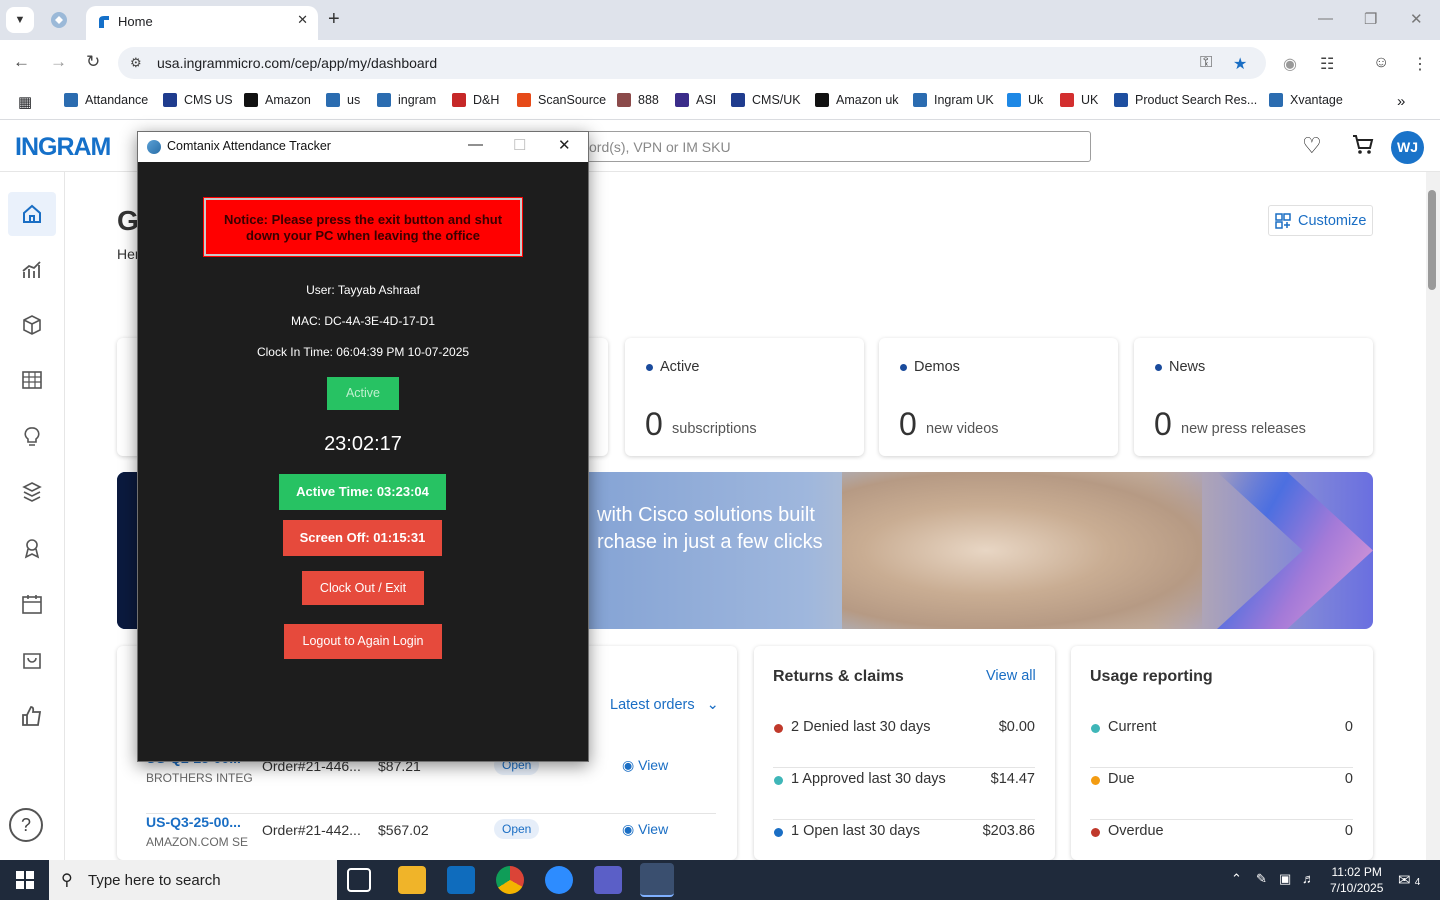 The width and height of the screenshot is (1440, 900). What do you see at coordinates (766, 100) in the screenshot?
I see `bookmark-item: CMS/UK` at bounding box center [766, 100].